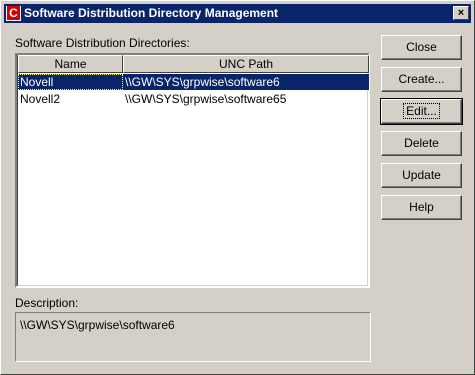  I want to click on help-button: Help, so click(421, 207).